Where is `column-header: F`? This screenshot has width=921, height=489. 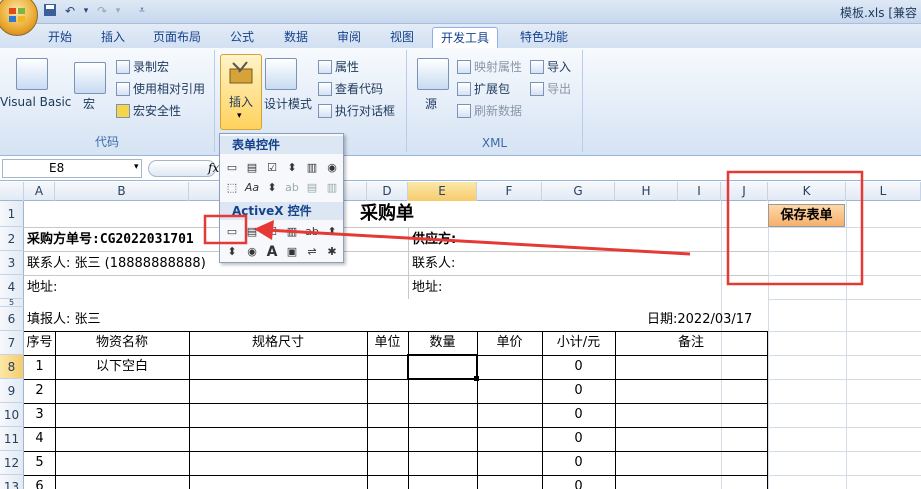 column-header: F is located at coordinates (509, 191).